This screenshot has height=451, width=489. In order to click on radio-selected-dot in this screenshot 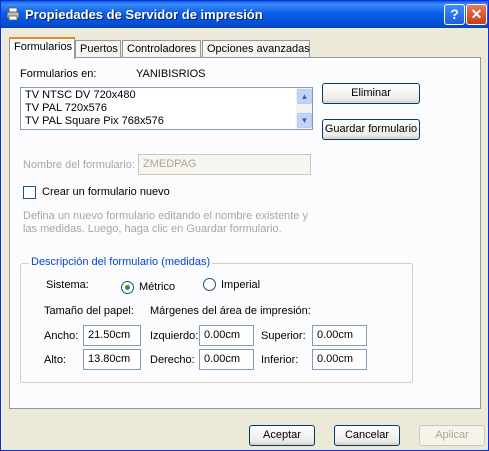, I will do `click(127, 287)`.